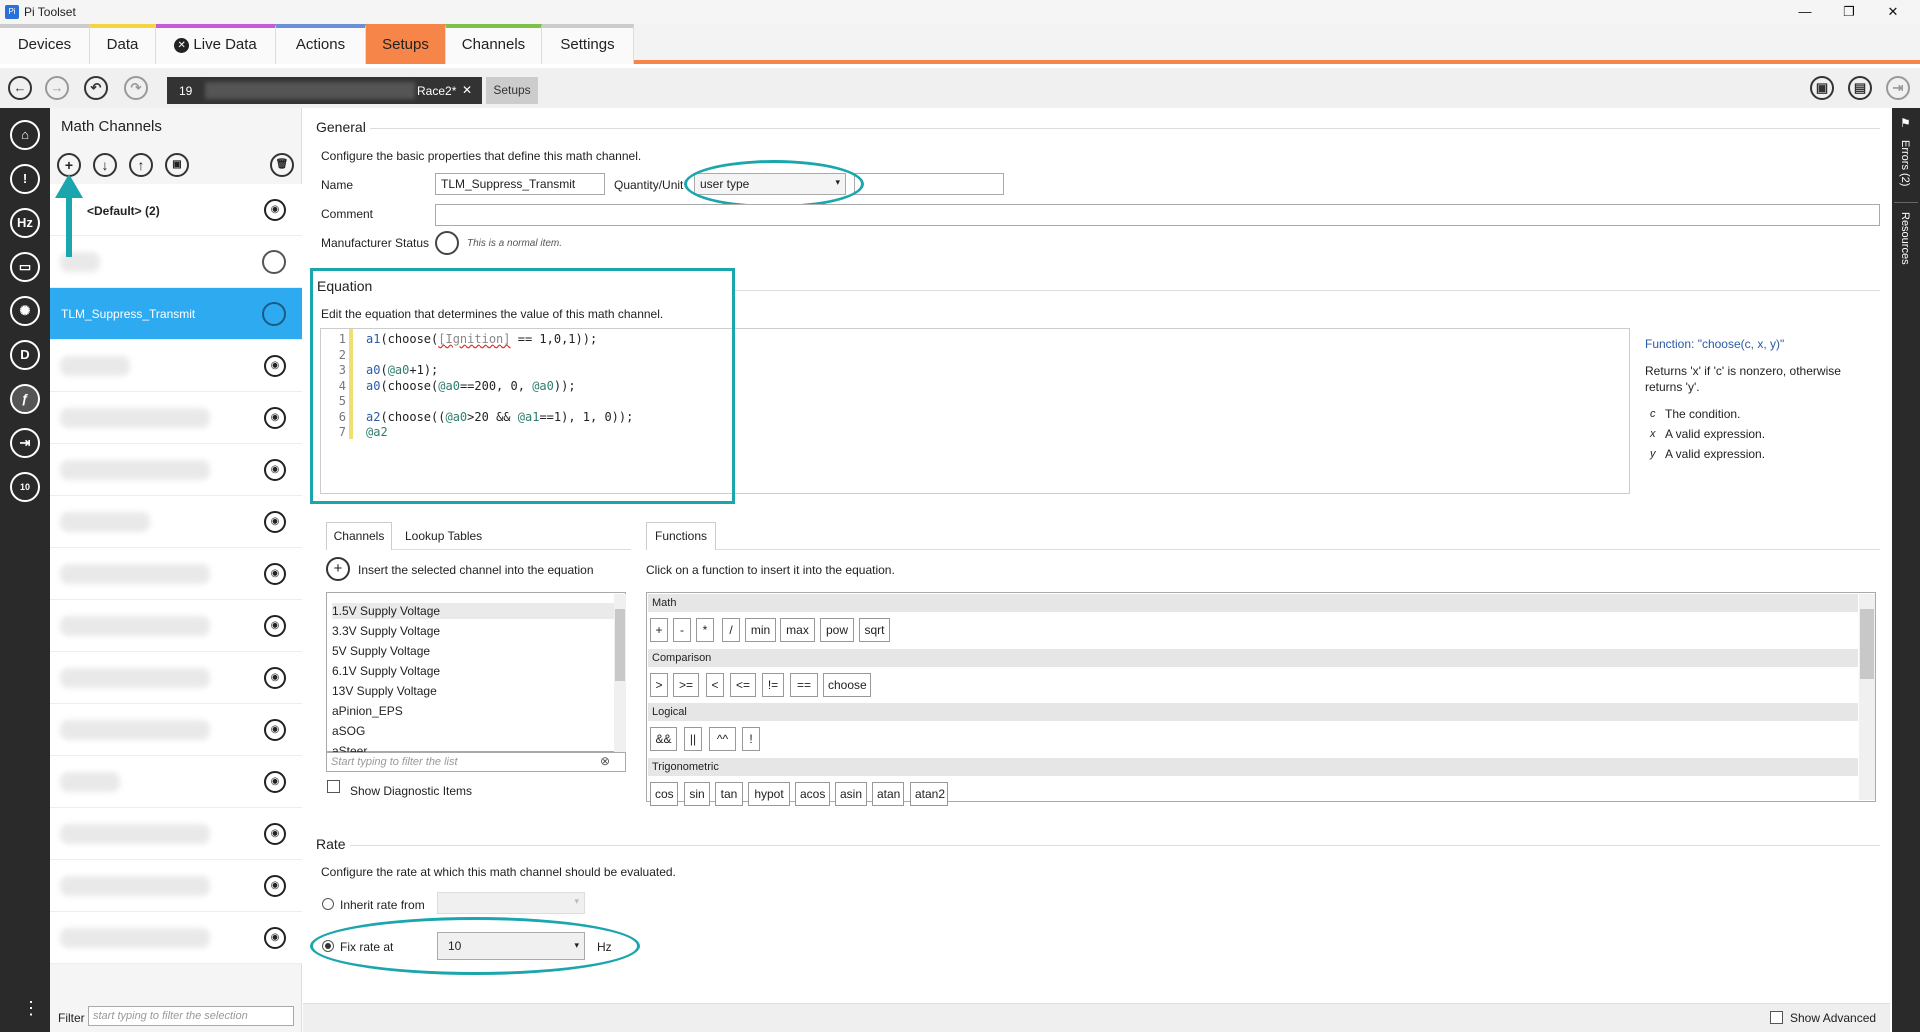  Describe the element at coordinates (605, 761) in the screenshot. I see `clear-icon: ⊗` at that location.